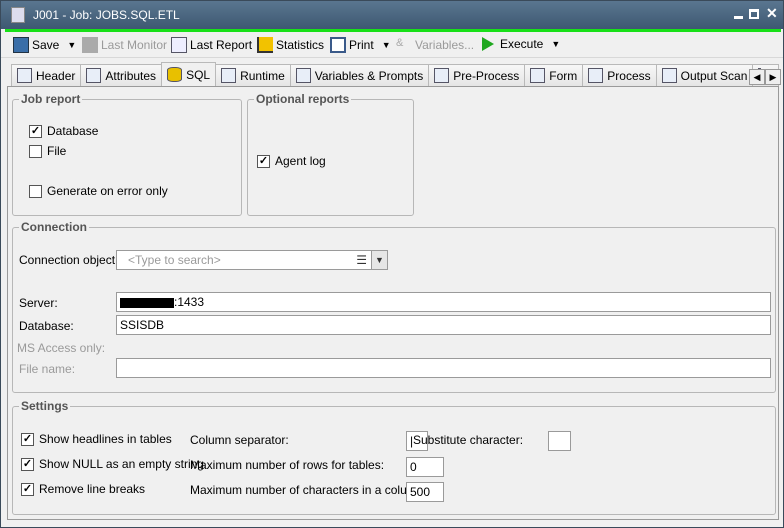 The width and height of the screenshot is (784, 528). What do you see at coordinates (669, 75) in the screenshot?
I see `output-scan-icon` at bounding box center [669, 75].